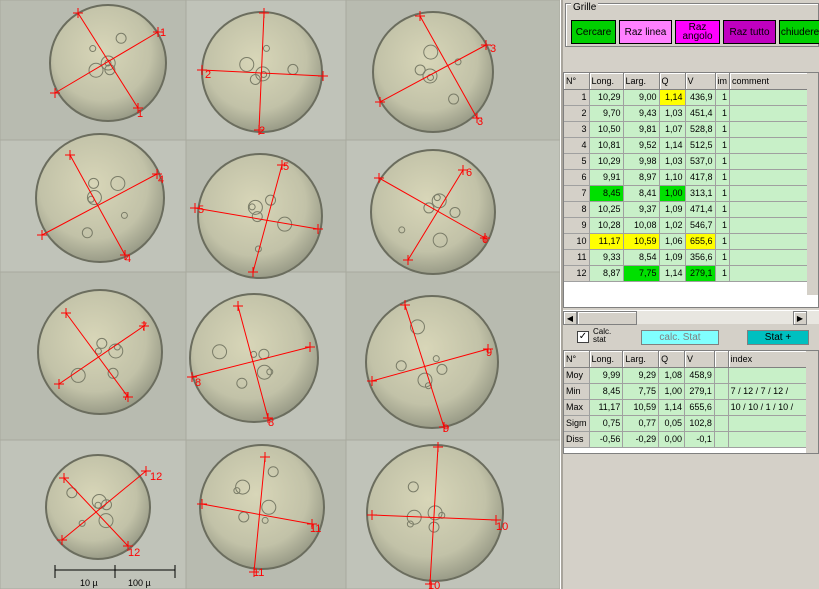 The height and width of the screenshot is (589, 819). I want to click on table-row: 4 10,81 9,52 1,14 512,5 1, so click(687, 145).